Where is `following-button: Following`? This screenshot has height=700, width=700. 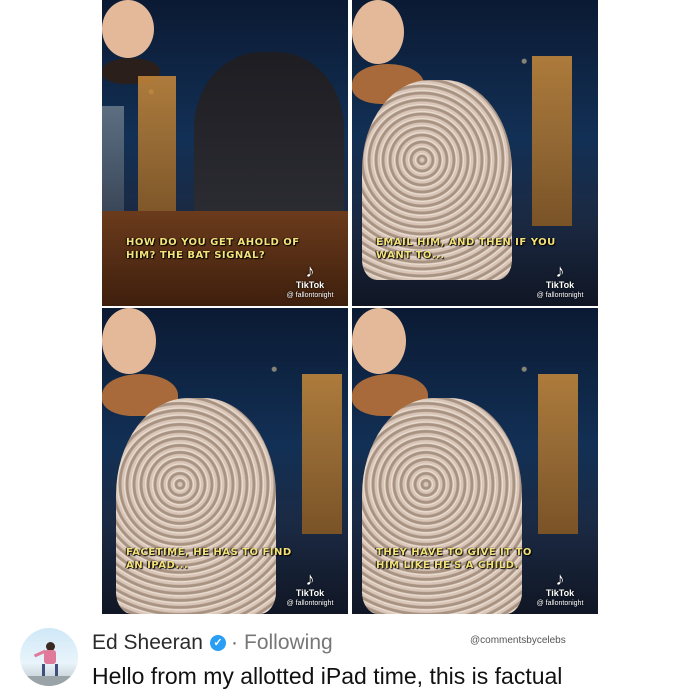 following-button: Following is located at coordinates (288, 643).